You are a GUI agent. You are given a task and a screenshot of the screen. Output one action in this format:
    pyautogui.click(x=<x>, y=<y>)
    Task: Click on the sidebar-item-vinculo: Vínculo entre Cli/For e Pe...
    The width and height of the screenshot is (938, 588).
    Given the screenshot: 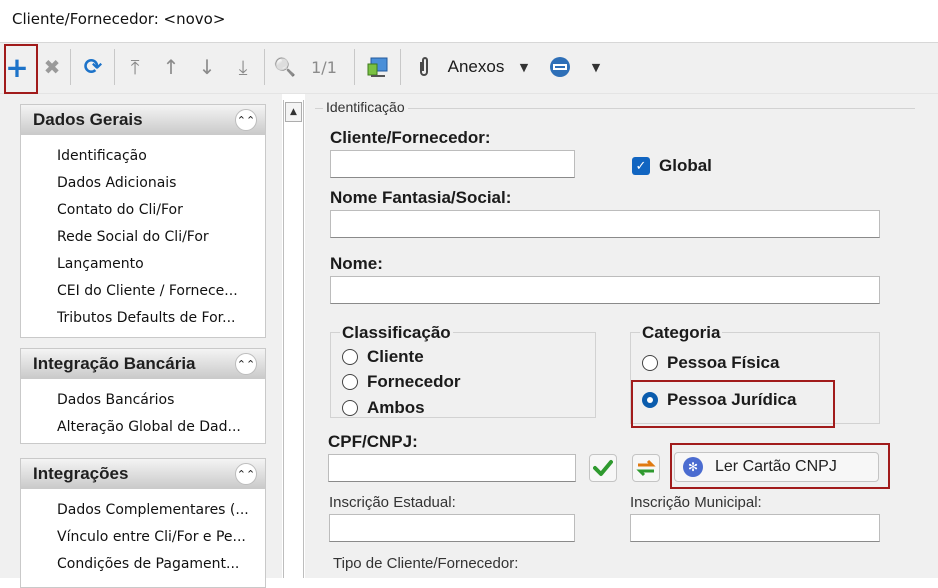 What is the action you would take?
    pyautogui.click(x=157, y=537)
    